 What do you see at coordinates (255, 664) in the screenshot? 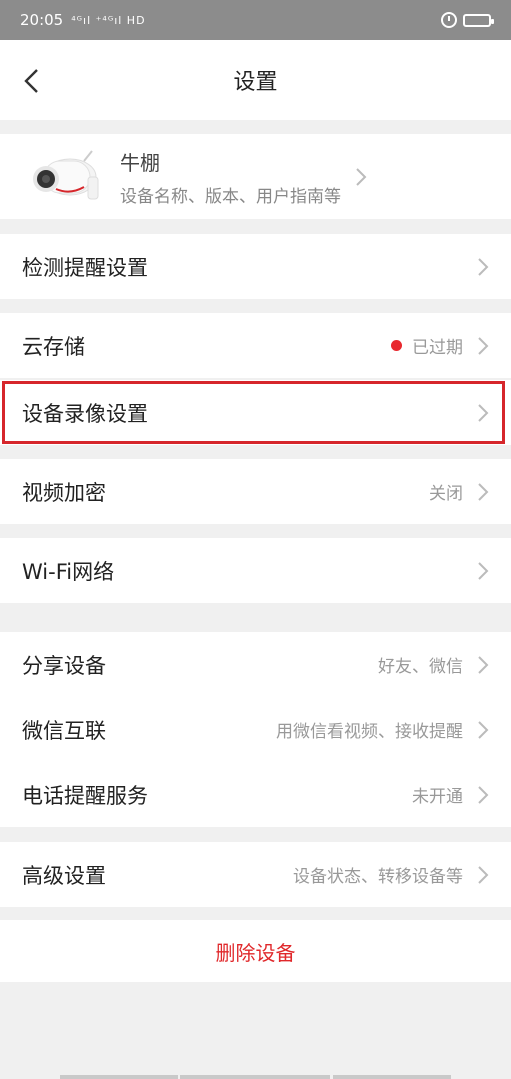
I see `share-device-row: 分享设备 好友、微信` at bounding box center [255, 664].